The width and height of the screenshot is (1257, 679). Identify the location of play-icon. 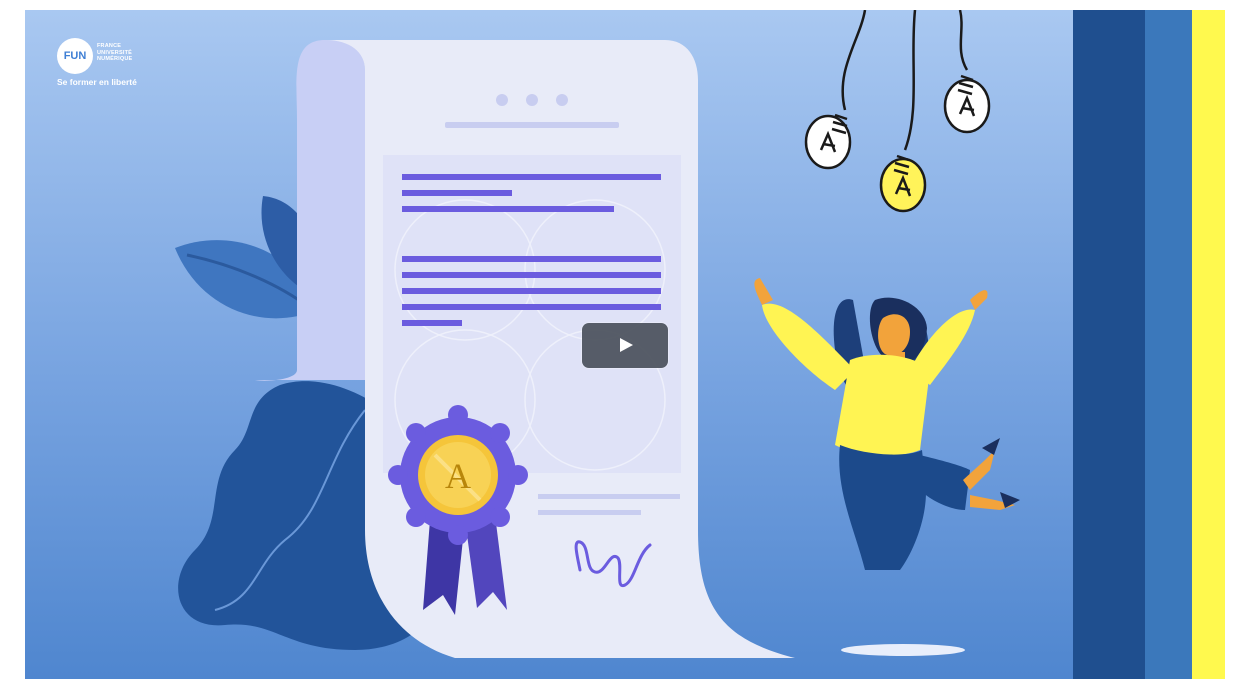
(626, 345).